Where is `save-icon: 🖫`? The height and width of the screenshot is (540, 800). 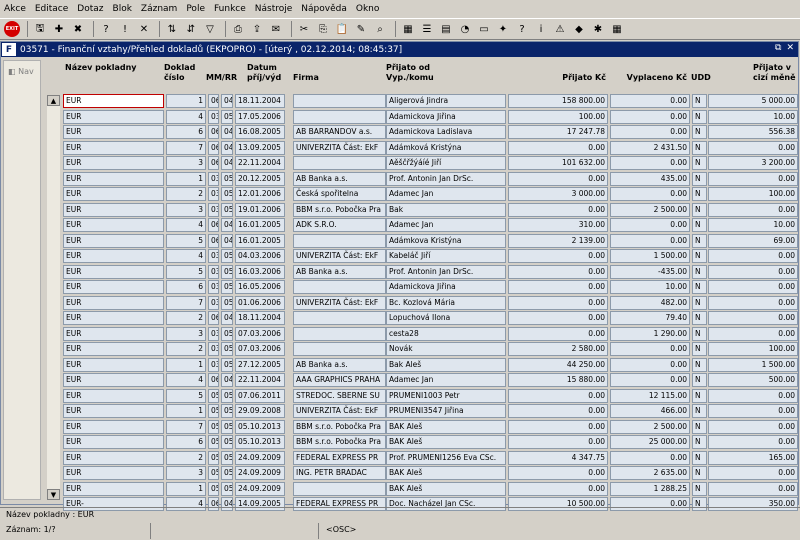 save-icon: 🖫 is located at coordinates (40, 29).